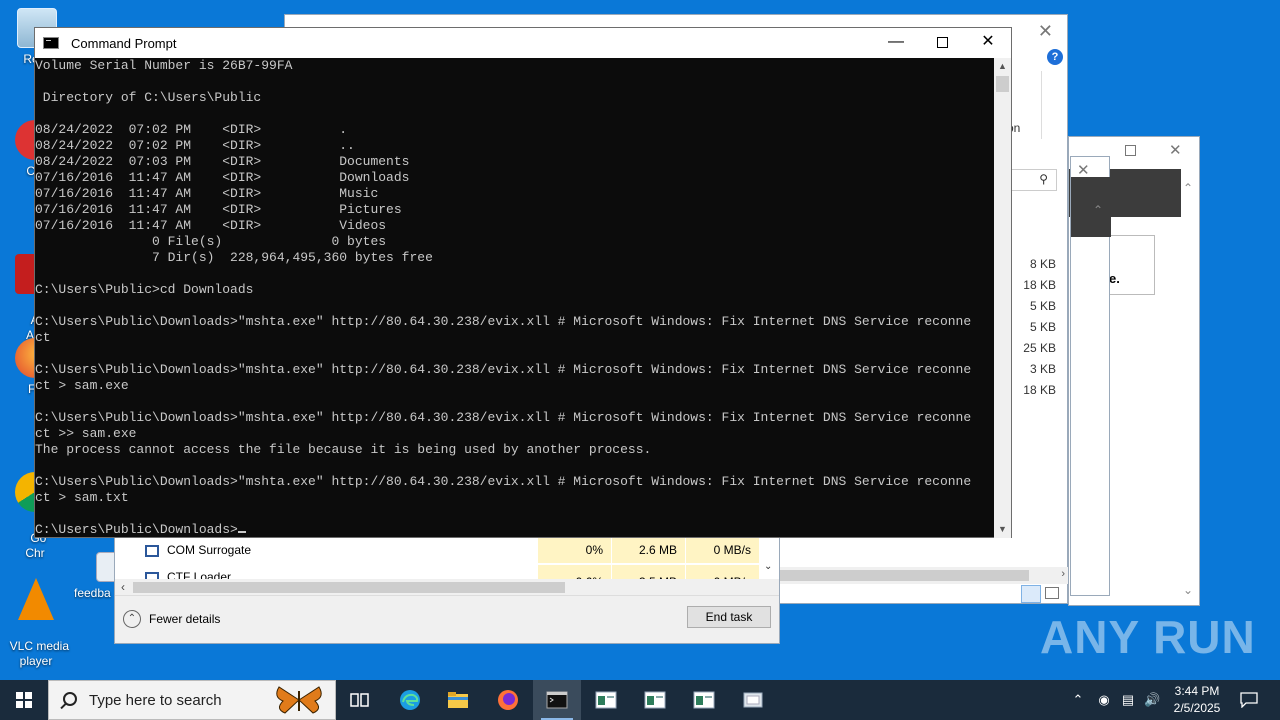 This screenshot has width=1280, height=720. What do you see at coordinates (360, 700) in the screenshot?
I see `task-view-button` at bounding box center [360, 700].